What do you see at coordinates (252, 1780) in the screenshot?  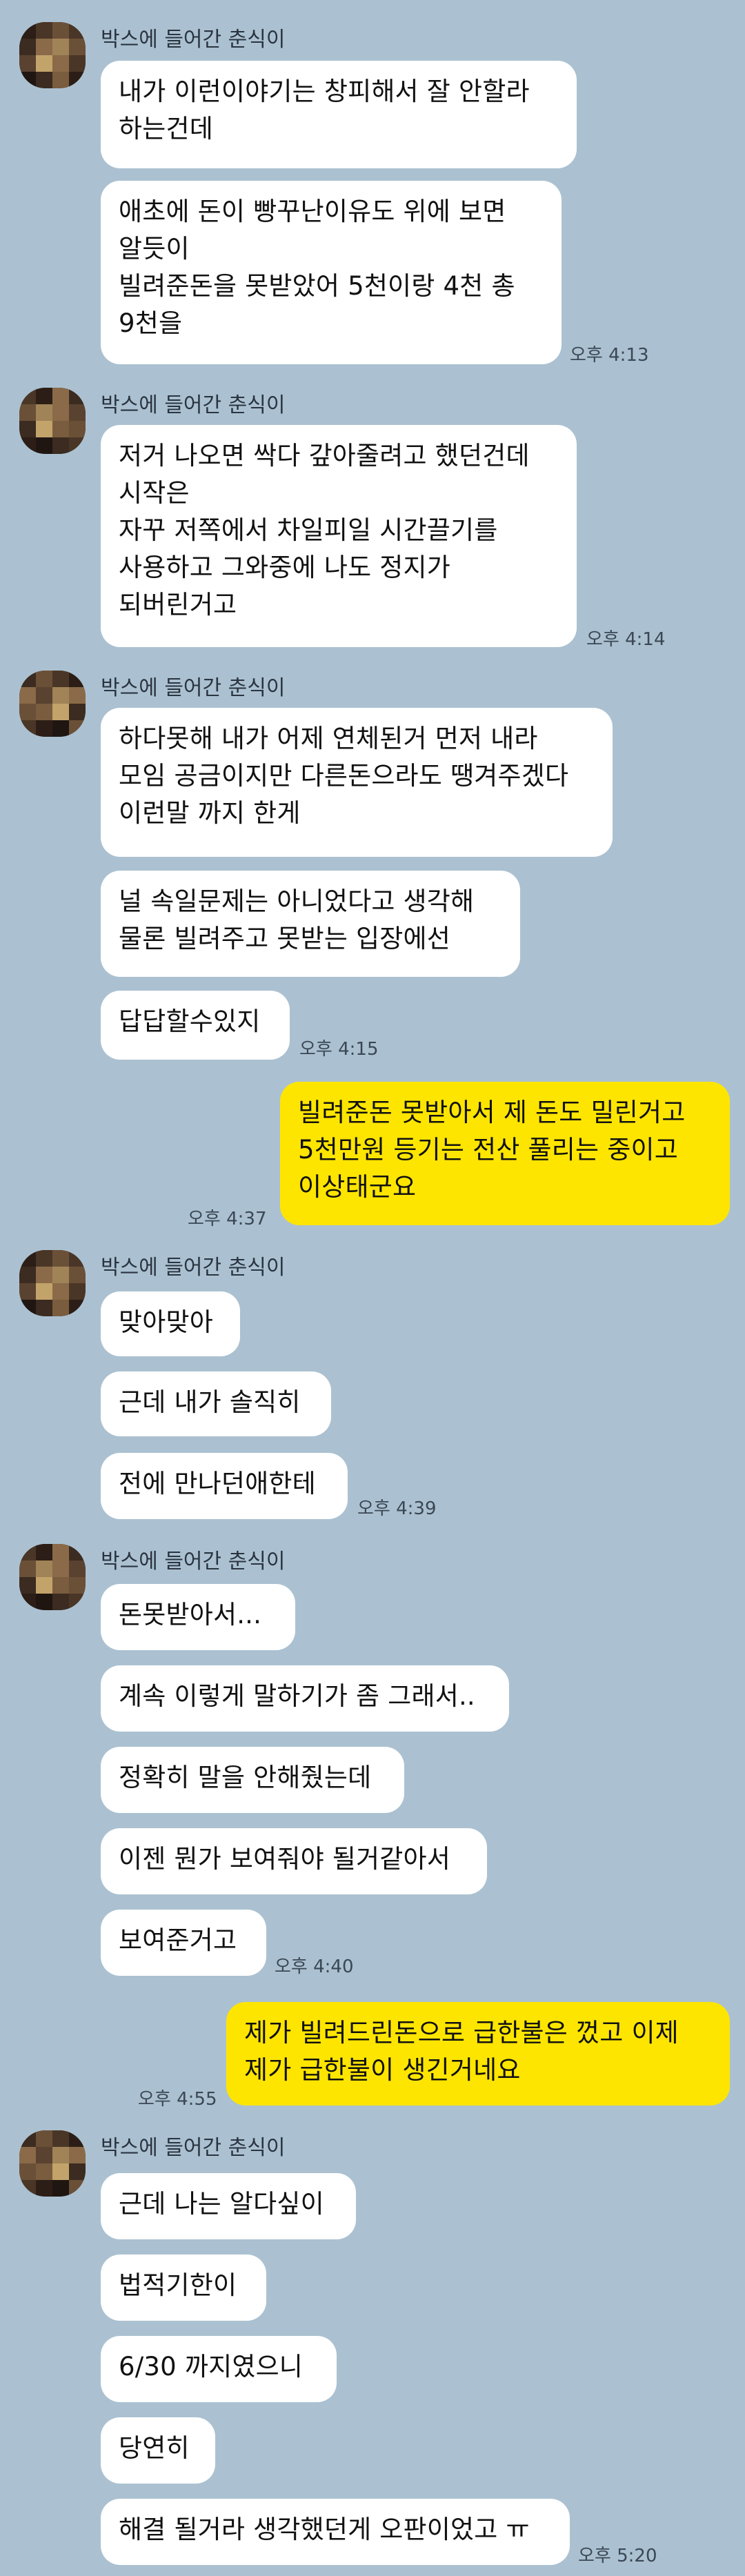 I see `message-bubble: 정확히 말을 안해줬는데` at bounding box center [252, 1780].